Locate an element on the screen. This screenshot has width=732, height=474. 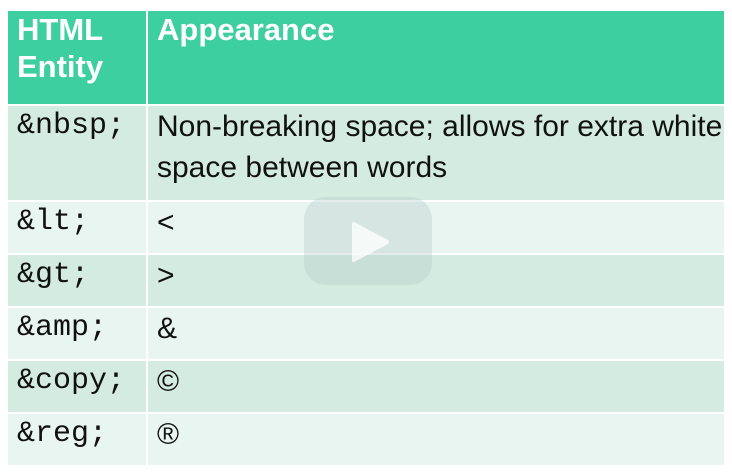
header-html-entity: HTML Entity is located at coordinates (78, 58).